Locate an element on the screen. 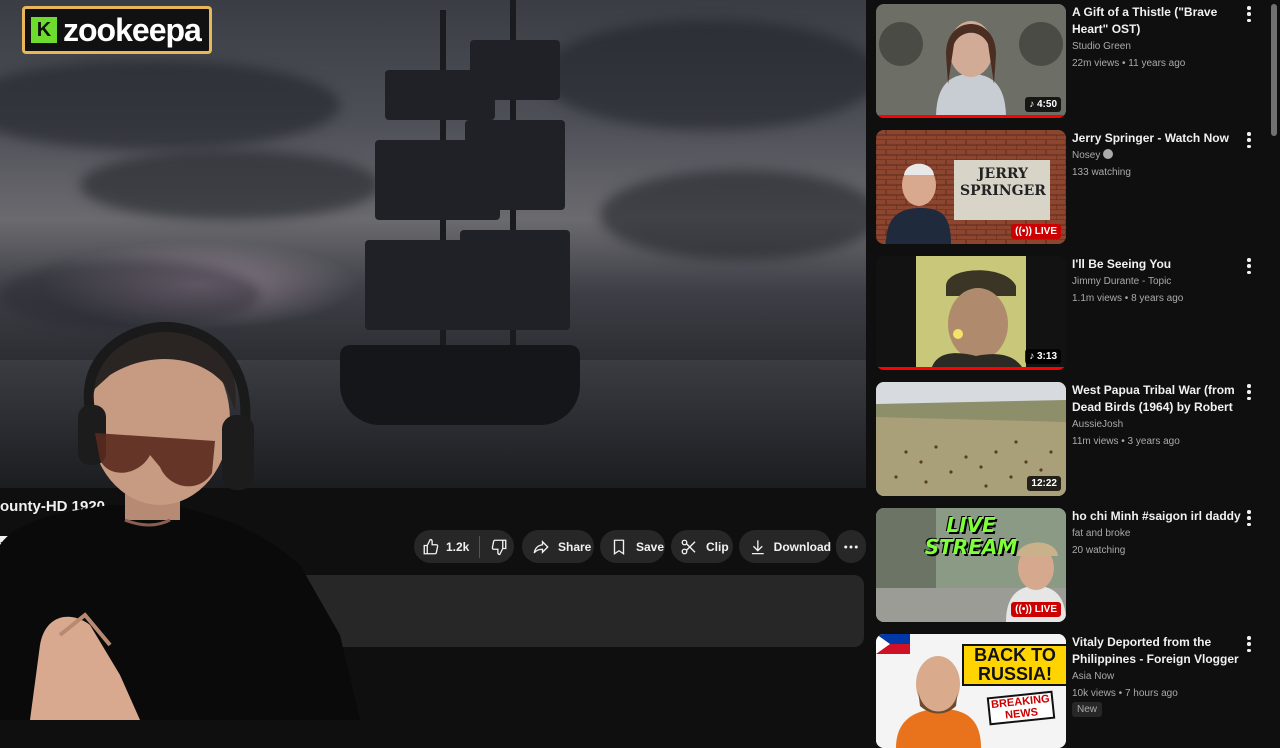 This screenshot has width=1280, height=748. video-stats: 22m views • 11 years ago is located at coordinates (1129, 63).